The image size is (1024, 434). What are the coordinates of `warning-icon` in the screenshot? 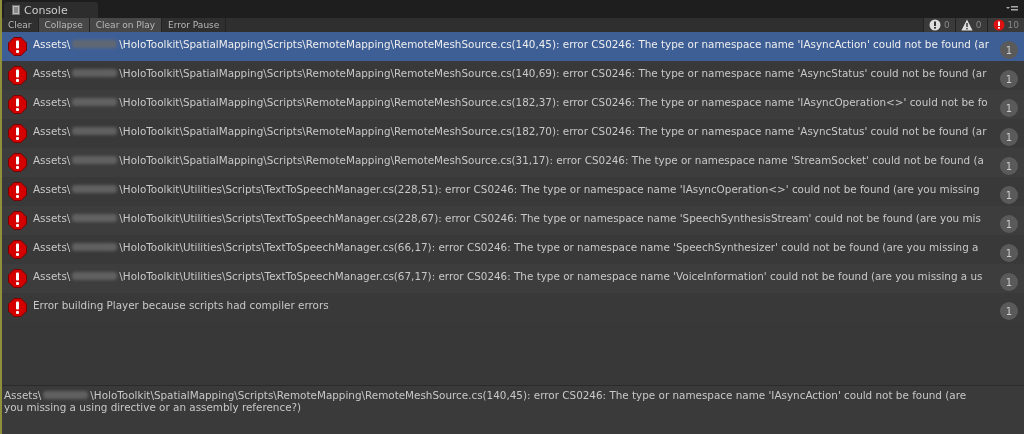 It's located at (966, 25).